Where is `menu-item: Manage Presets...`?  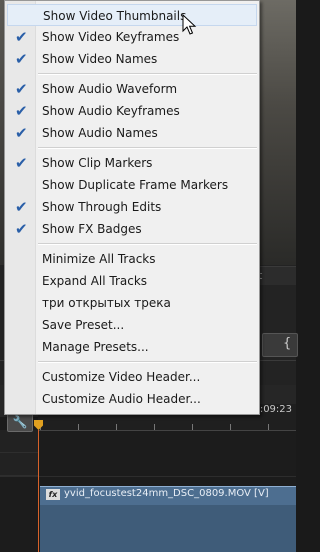 menu-item: Manage Presets... is located at coordinates (132, 347).